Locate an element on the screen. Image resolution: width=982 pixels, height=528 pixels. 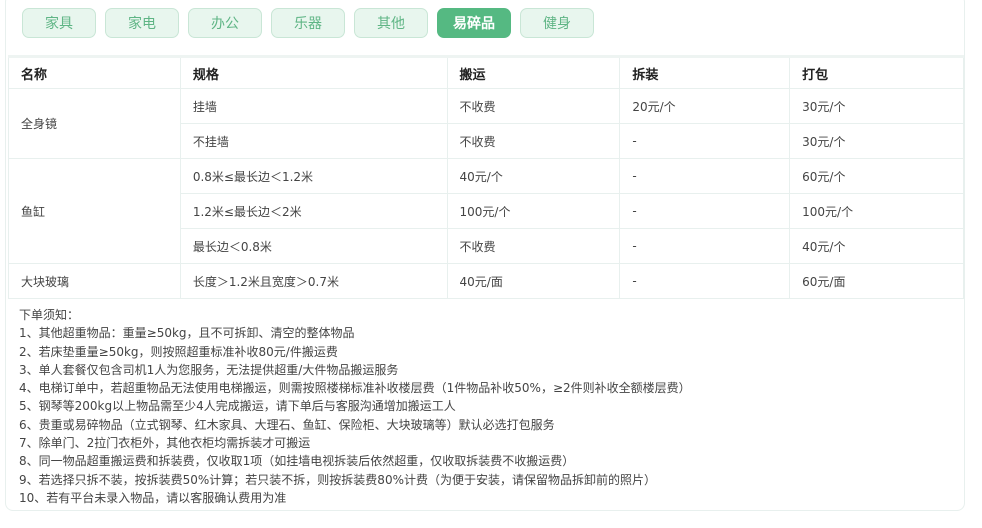
column-header: 名称 is located at coordinates (94, 72).